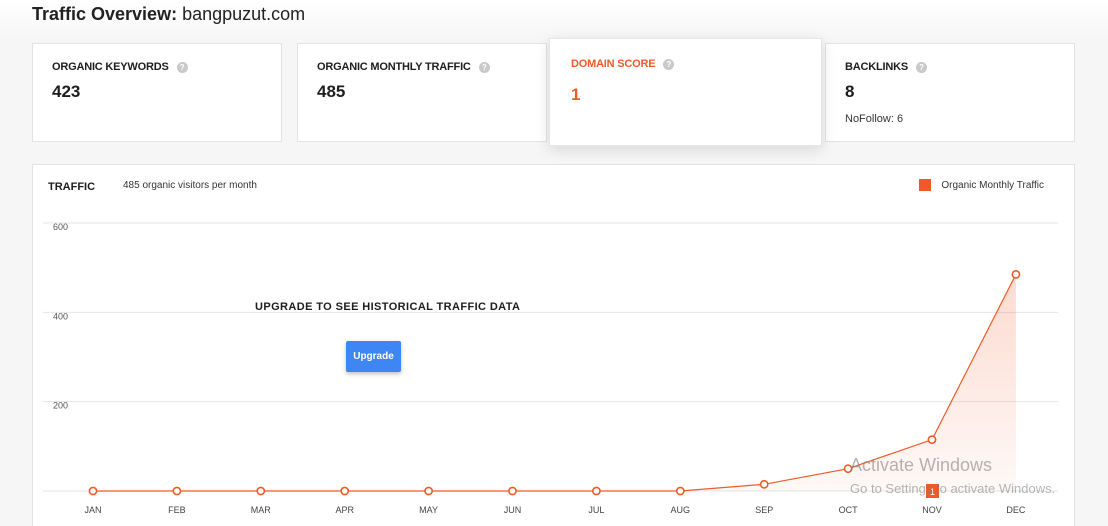 The height and width of the screenshot is (526, 1108). I want to click on watermark-title: Activate Windows, so click(921, 465).